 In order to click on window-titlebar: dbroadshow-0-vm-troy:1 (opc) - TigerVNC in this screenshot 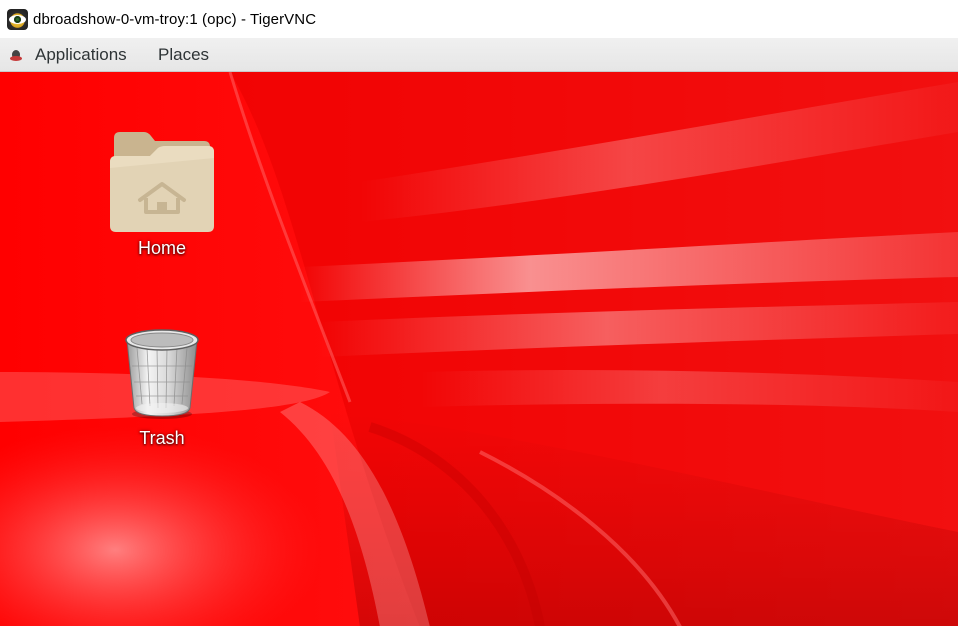, I will do `click(479, 19)`.